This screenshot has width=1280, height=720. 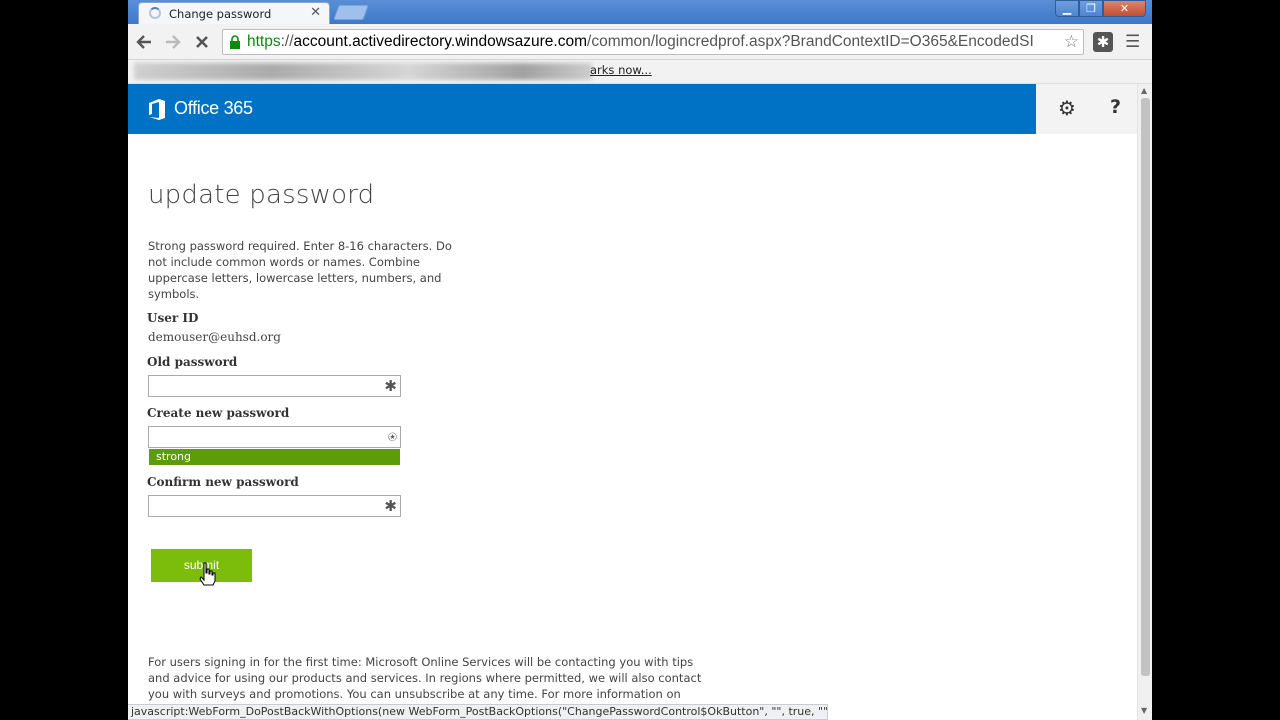 I want to click on gear-icon: ⚙, so click(x=1067, y=108).